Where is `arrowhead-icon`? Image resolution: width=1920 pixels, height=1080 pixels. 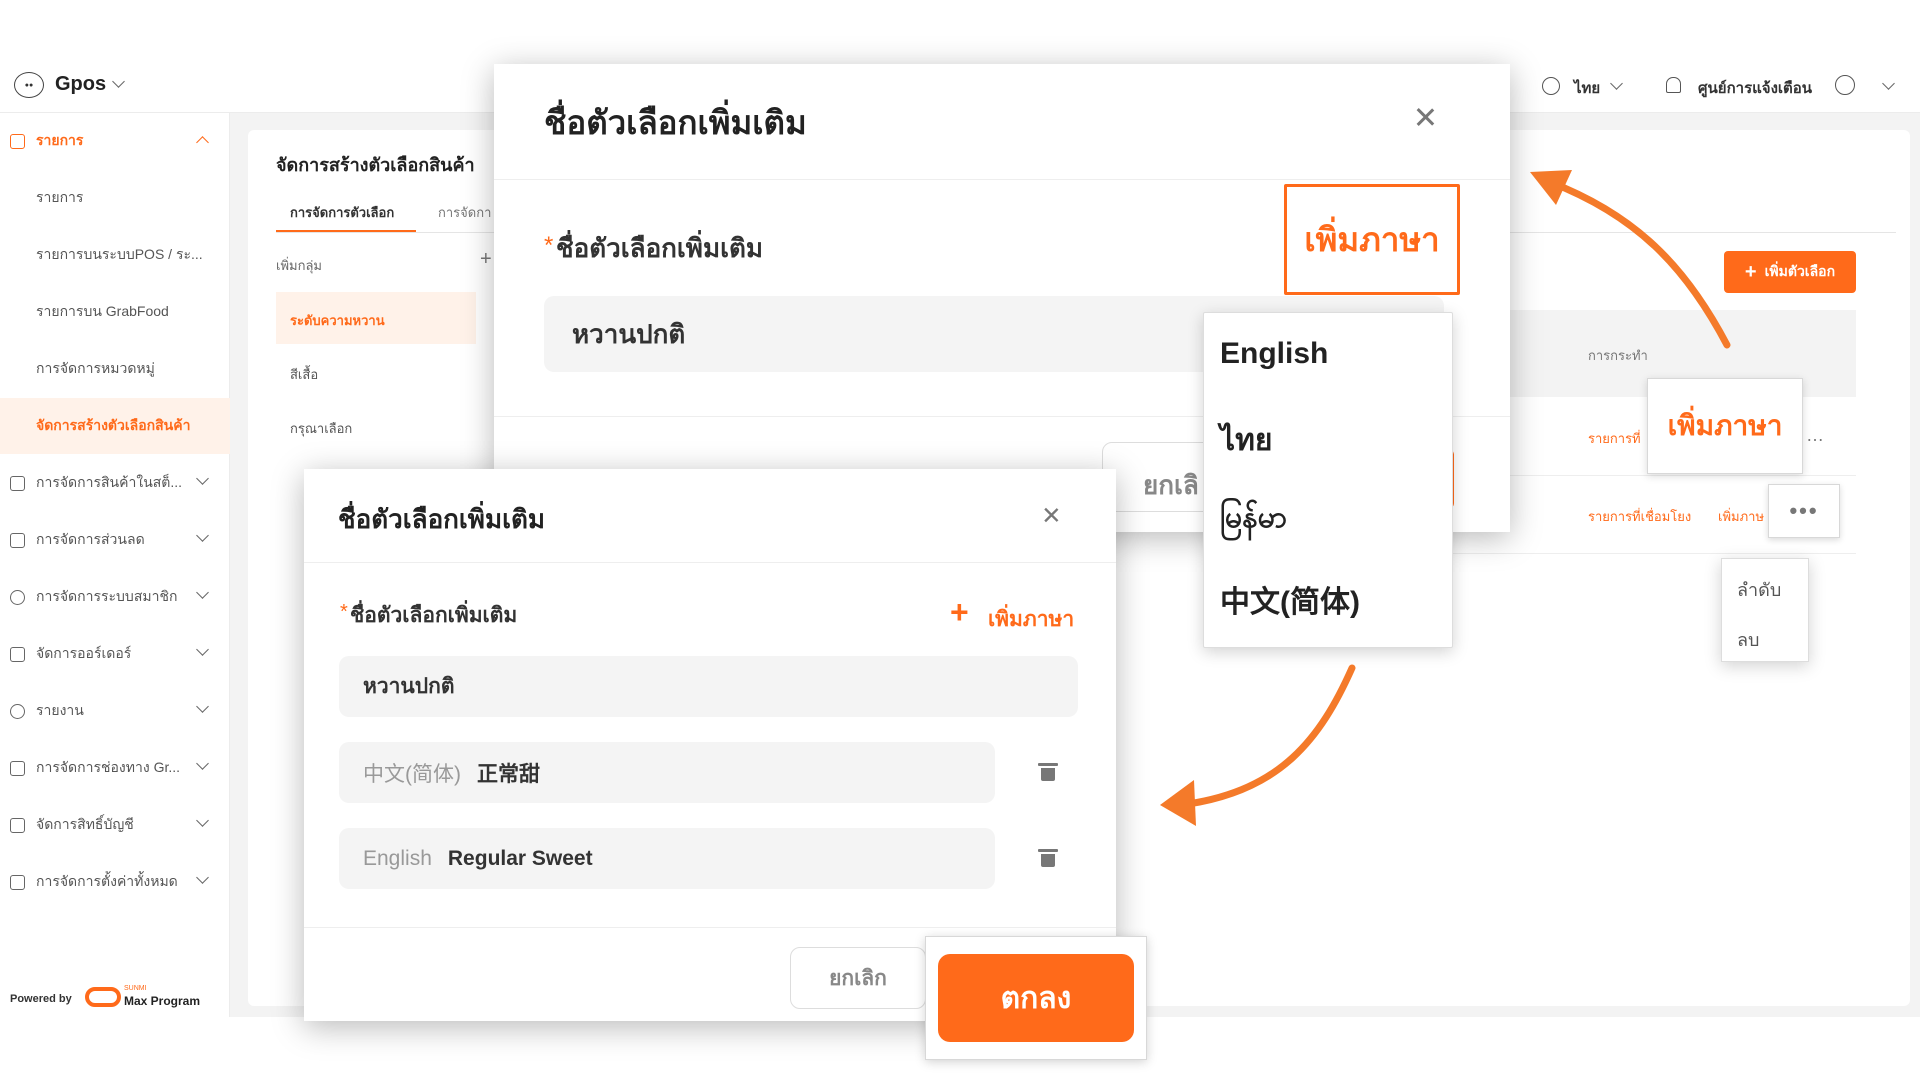
arrowhead-icon is located at coordinates (1178, 803).